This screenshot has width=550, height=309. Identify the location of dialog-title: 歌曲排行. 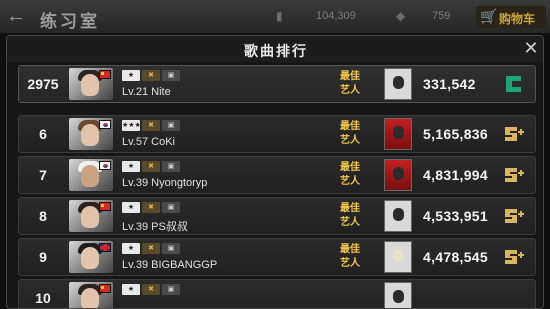
(276, 51).